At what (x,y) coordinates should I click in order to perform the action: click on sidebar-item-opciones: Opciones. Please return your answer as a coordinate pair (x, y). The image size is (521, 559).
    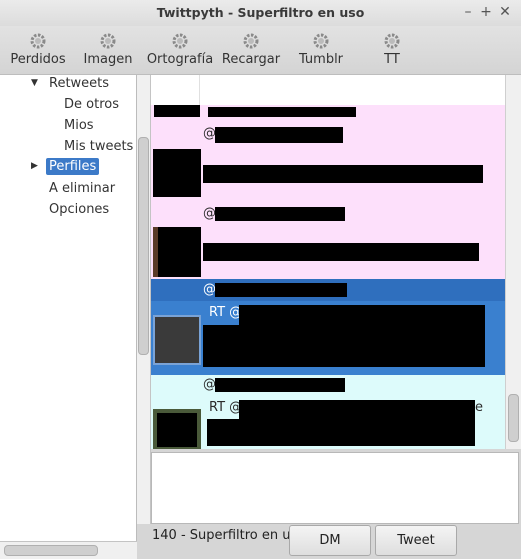
    Looking at the image, I should click on (79, 209).